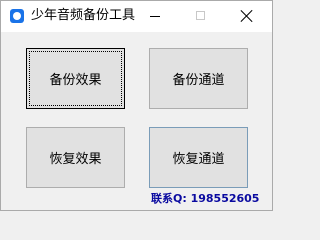 The height and width of the screenshot is (240, 320). What do you see at coordinates (198, 78) in the screenshot?
I see `backup-channels-button: 备份通道` at bounding box center [198, 78].